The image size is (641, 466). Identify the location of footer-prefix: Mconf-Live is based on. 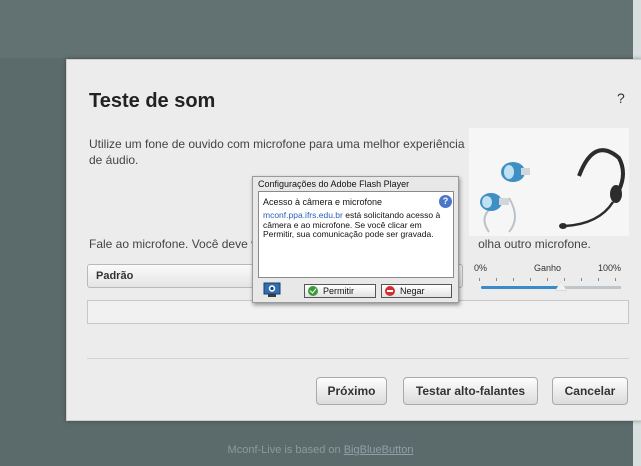
(285, 450).